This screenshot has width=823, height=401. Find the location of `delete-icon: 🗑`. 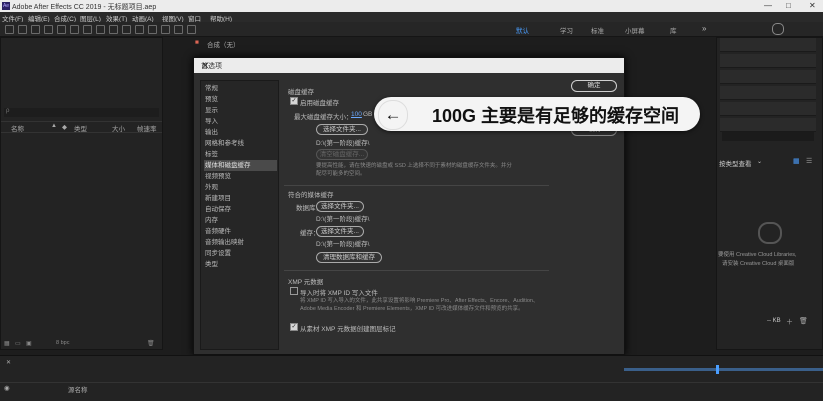

delete-icon: 🗑 is located at coordinates (151, 343).